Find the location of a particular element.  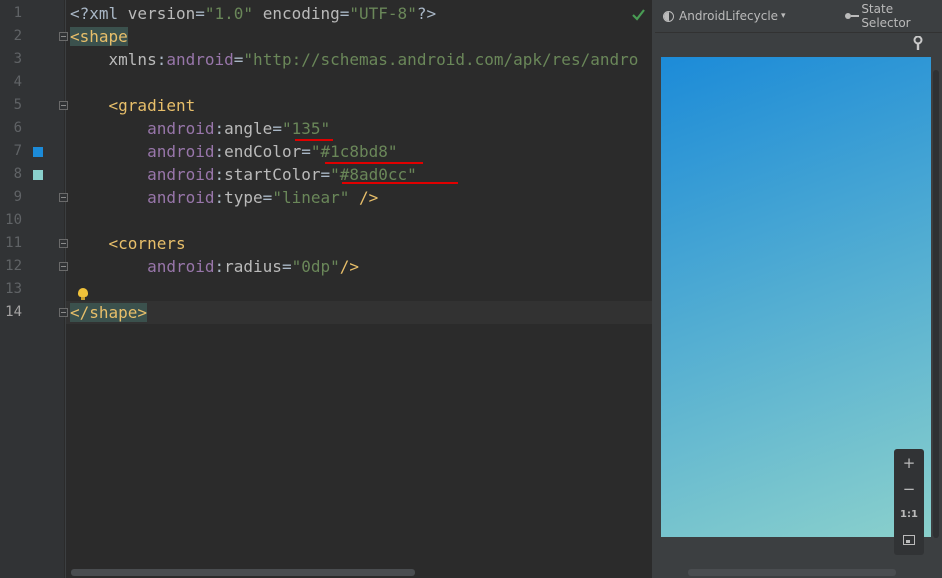

attr-value: "UTF-8" is located at coordinates (383, 13).